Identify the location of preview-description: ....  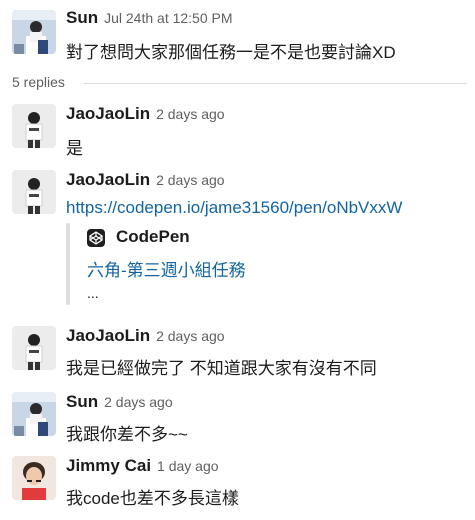
(93, 293).